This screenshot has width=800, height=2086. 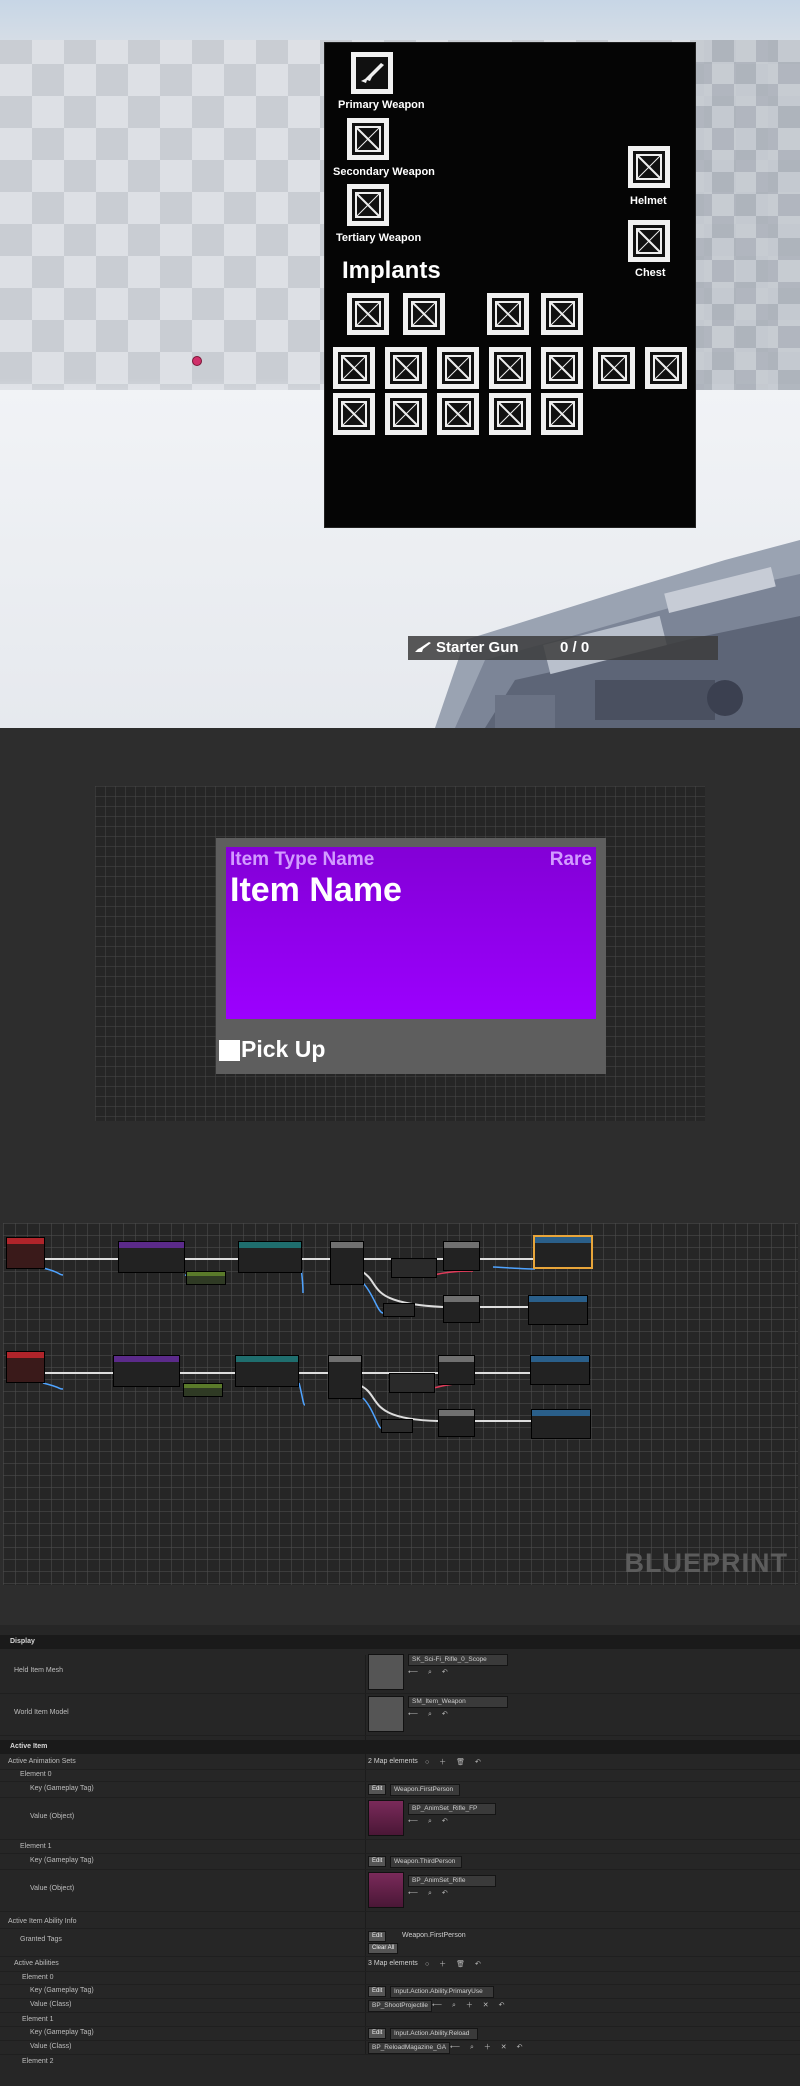 I want to click on chest-label: Chest, so click(x=650, y=273).